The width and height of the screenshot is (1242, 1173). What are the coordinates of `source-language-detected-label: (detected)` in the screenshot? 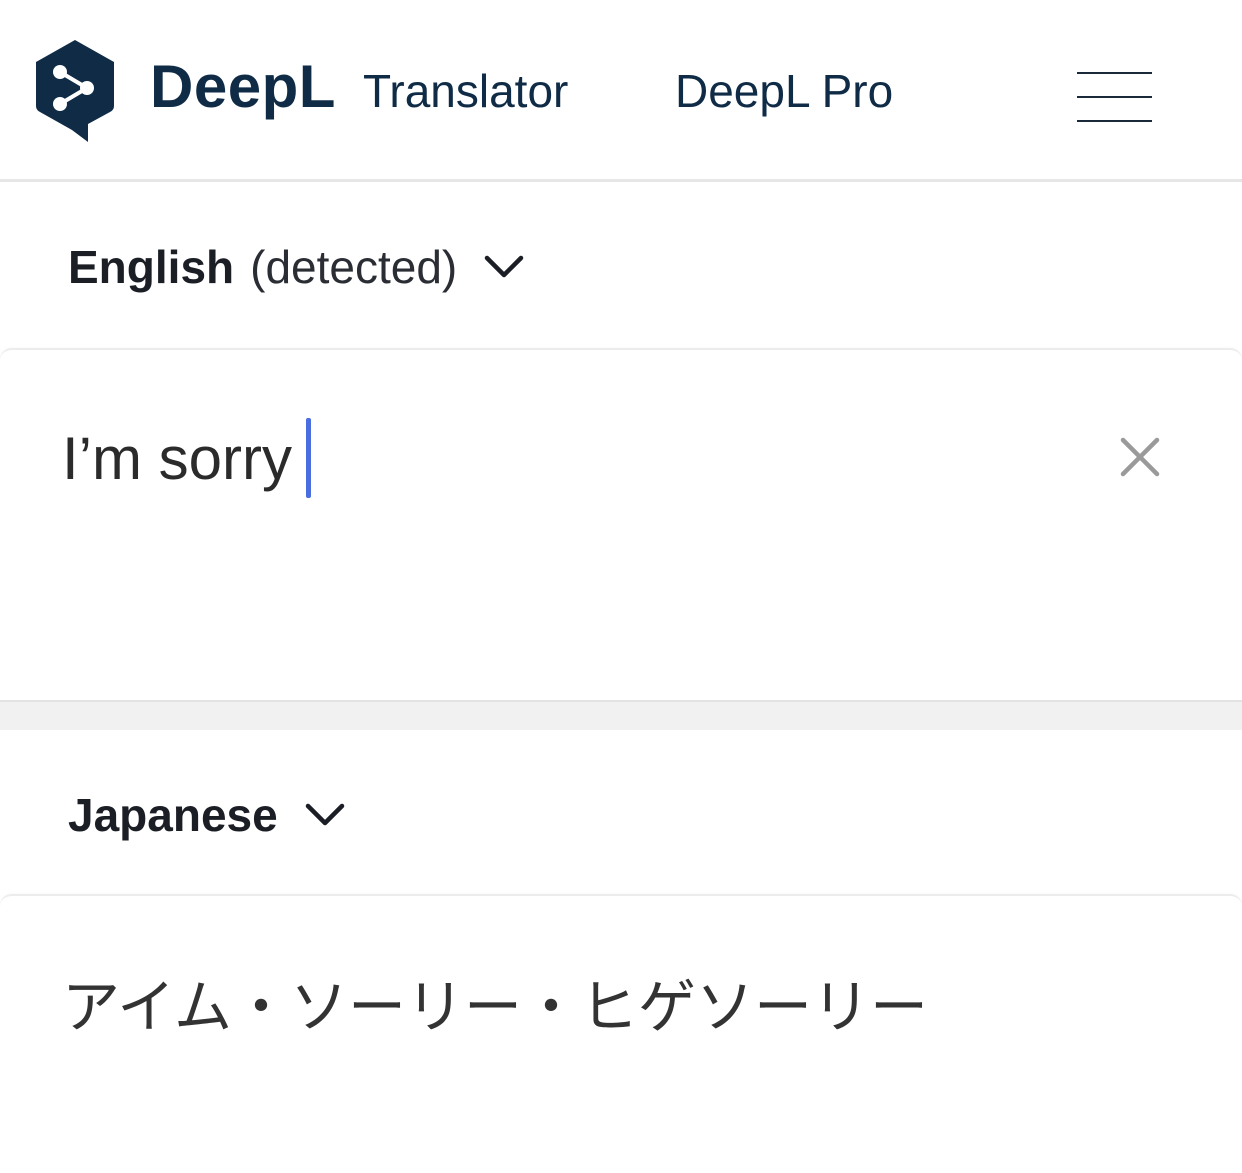 It's located at (354, 267).